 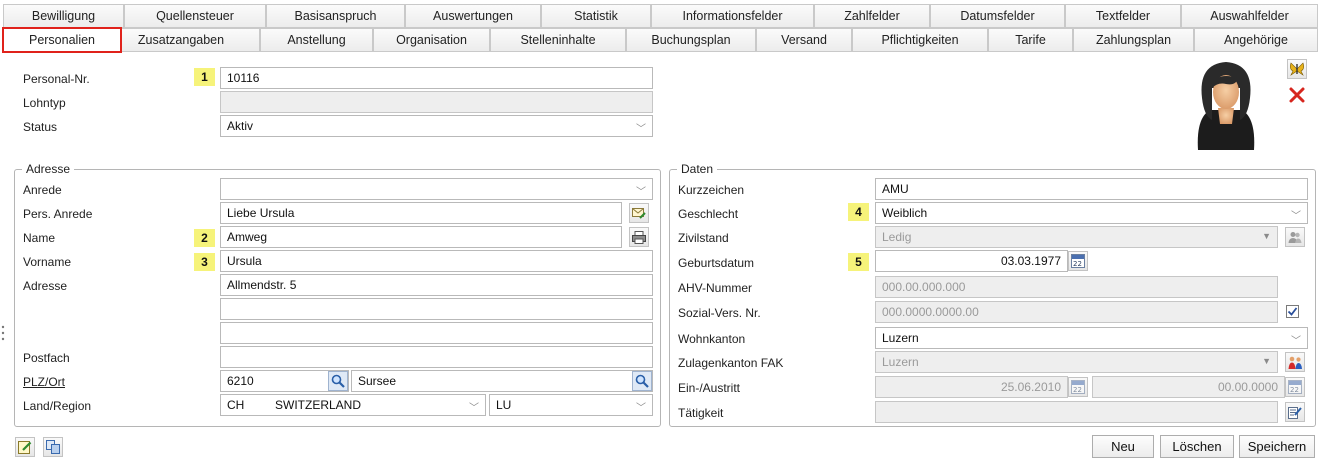 I want to click on taetigkeit-label: Tätigkeit, so click(x=701, y=413).